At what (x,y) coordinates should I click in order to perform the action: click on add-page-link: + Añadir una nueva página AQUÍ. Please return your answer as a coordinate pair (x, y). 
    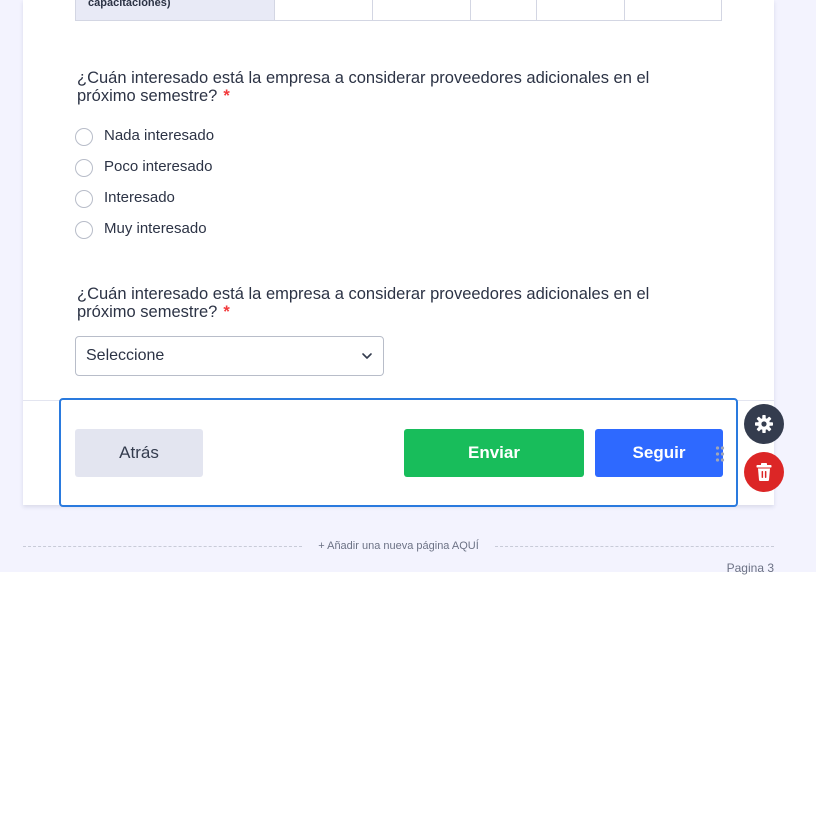
    Looking at the image, I should click on (398, 546).